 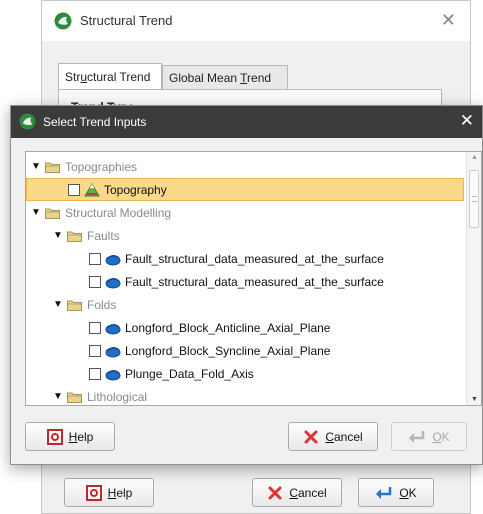 What do you see at coordinates (225, 77) in the screenshot?
I see `tab-global-mean-trend: Global Mean Trend` at bounding box center [225, 77].